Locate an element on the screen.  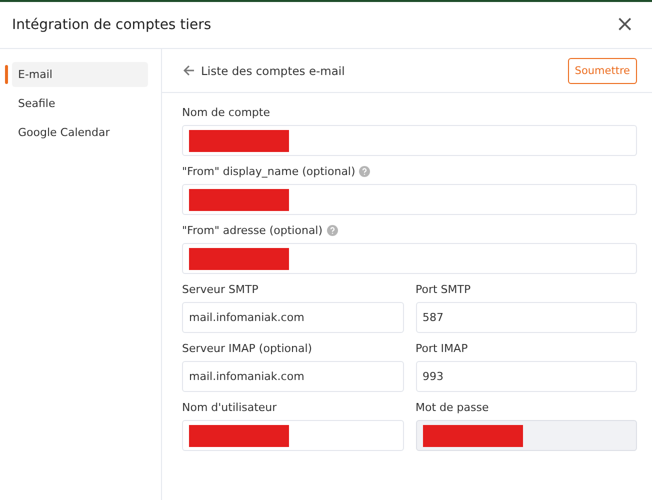
field-label: "From" display_name (optional) is located at coordinates (269, 171).